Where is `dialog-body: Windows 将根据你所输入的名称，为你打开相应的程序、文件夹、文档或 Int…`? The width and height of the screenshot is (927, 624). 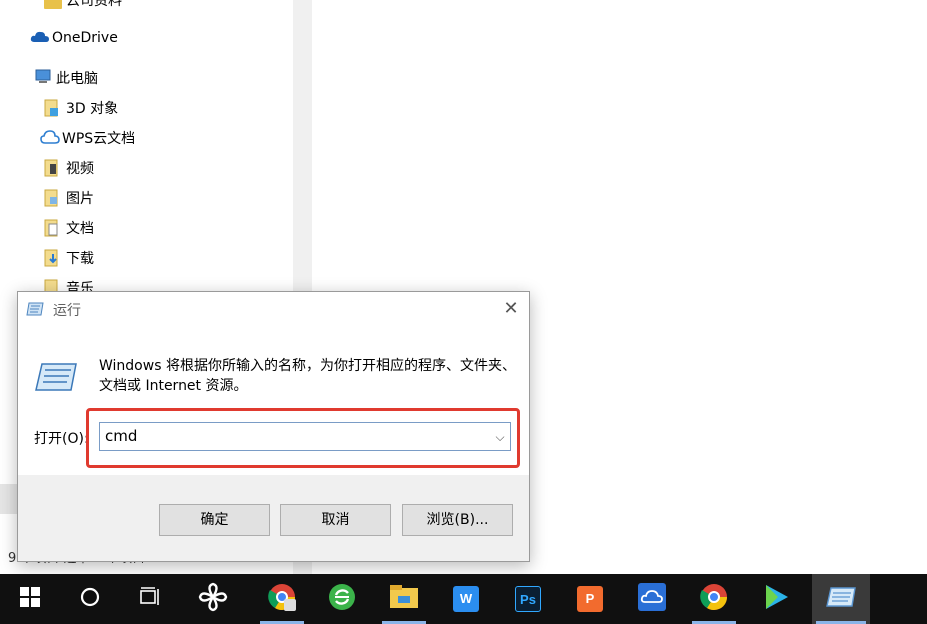
dialog-body: Windows 将根据你所输入的名称，为你打开相应的程序、文件夹、文档或 Int… is located at coordinates (273, 401).